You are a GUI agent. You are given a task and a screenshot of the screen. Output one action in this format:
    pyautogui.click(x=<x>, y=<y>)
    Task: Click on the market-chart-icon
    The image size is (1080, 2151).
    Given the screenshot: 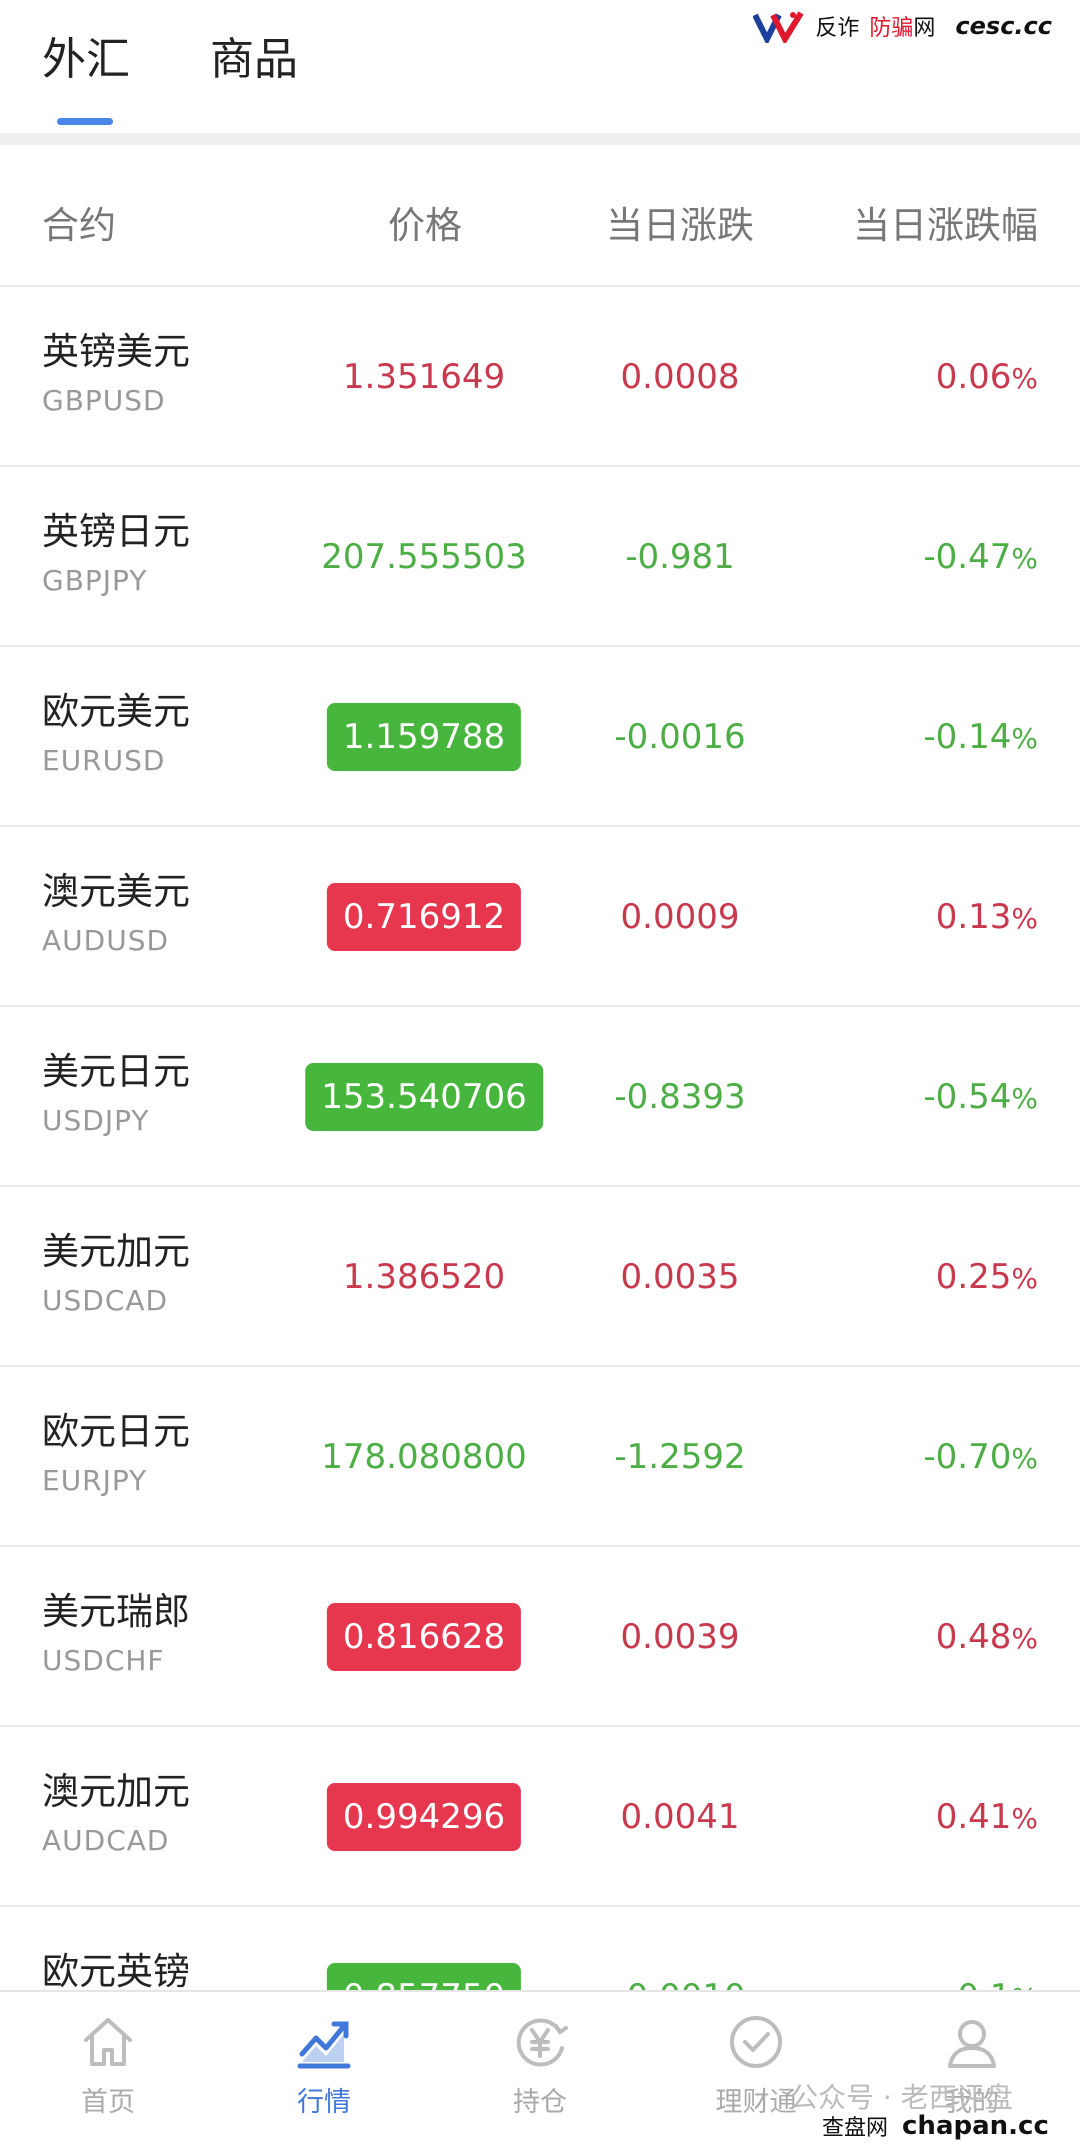 What is the action you would take?
    pyautogui.click(x=324, y=2045)
    